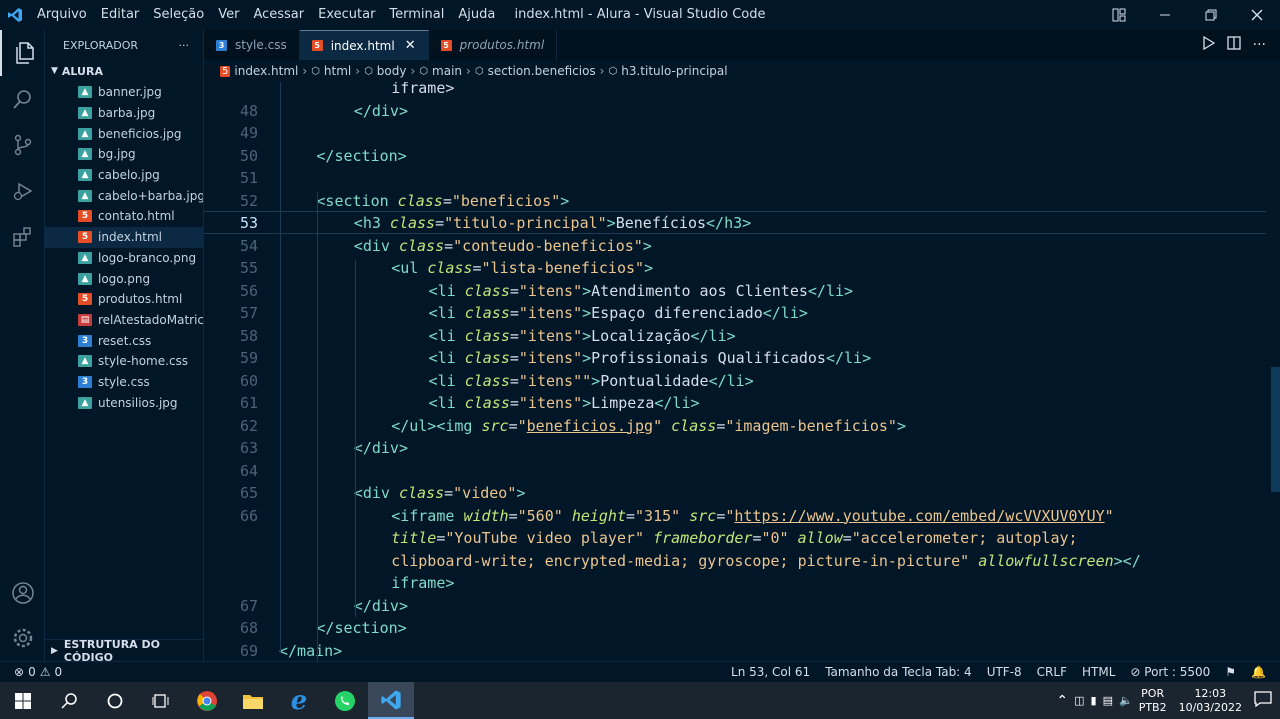 The width and height of the screenshot is (1280, 719). I want to click on bell-icon: 🔔, so click(1258, 672).